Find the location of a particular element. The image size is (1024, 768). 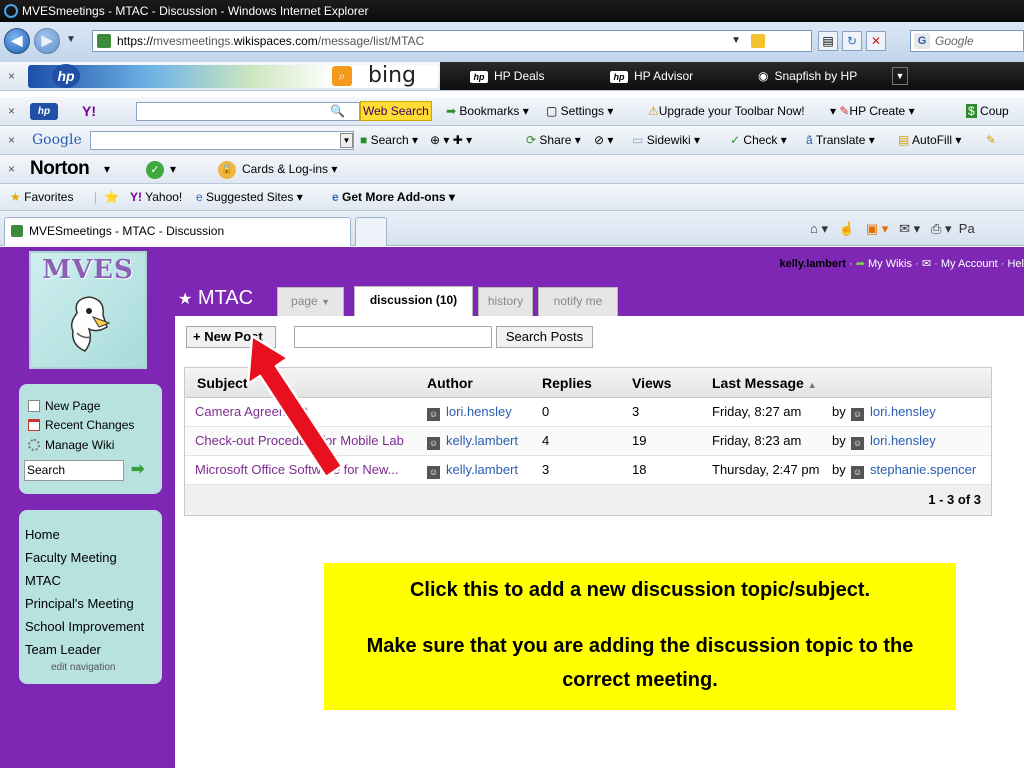

yahoo-favorite-link: Y! Yahoo! is located at coordinates (156, 197).